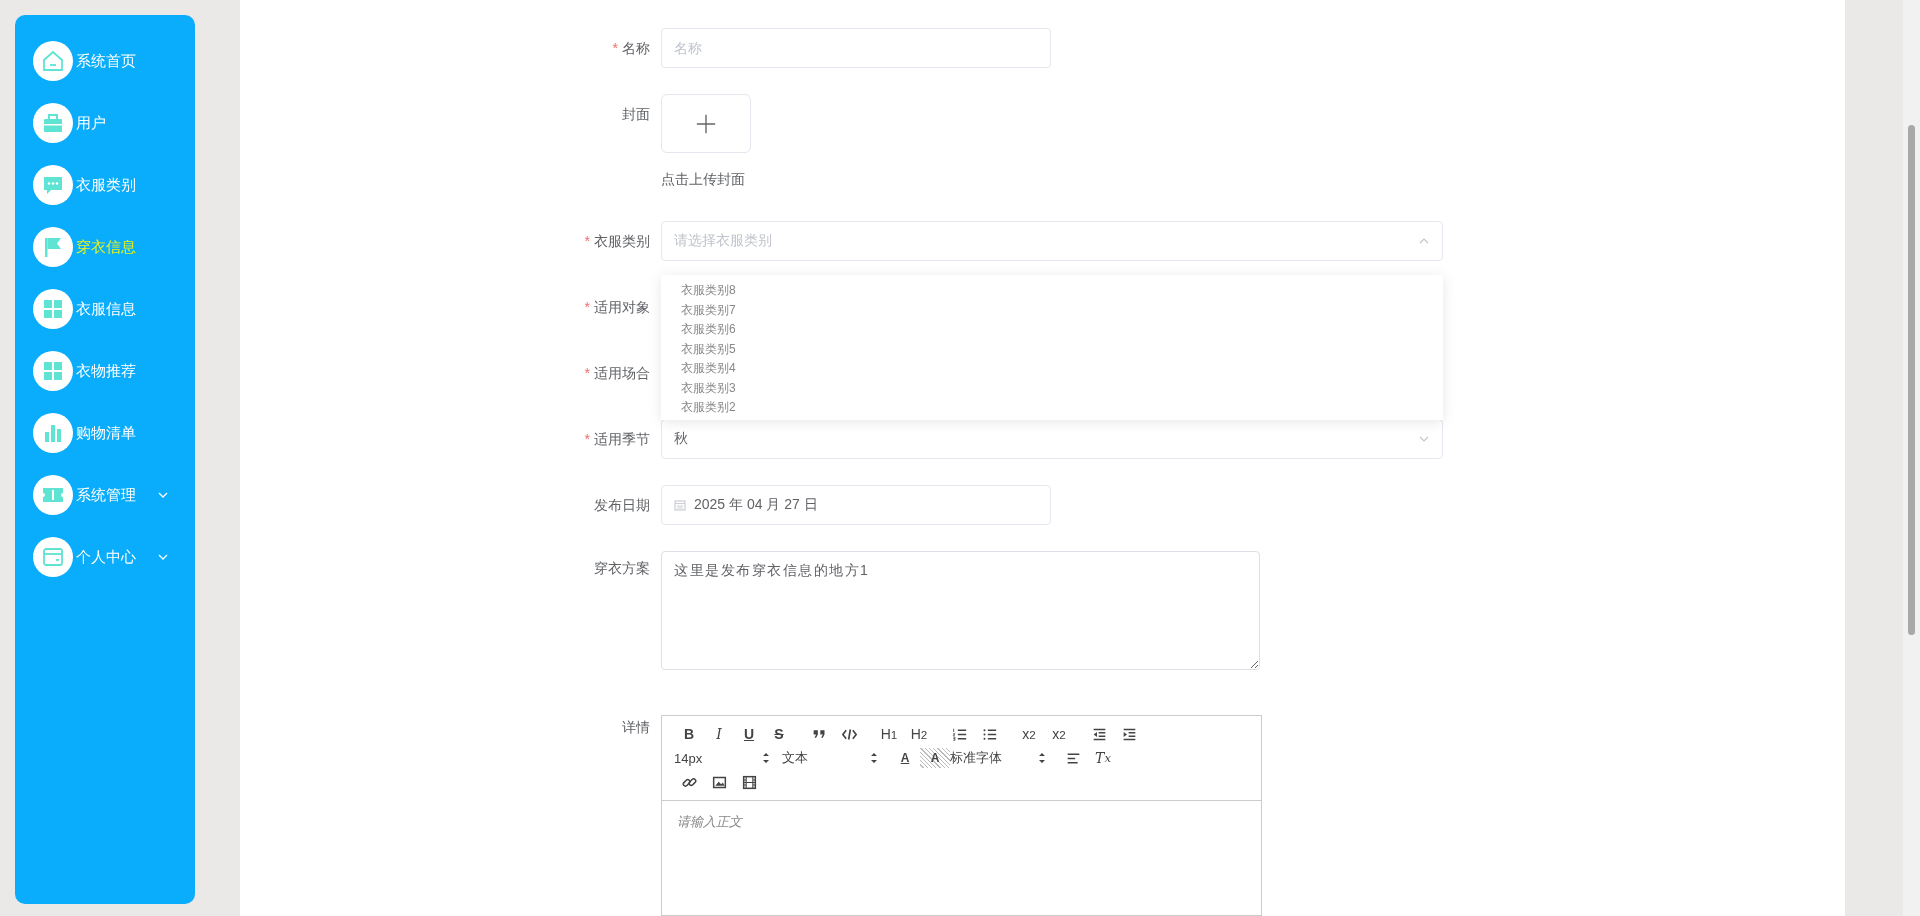 This screenshot has height=916, width=1920. Describe the element at coordinates (959, 734) in the screenshot. I see `numbered-list-icon` at that location.